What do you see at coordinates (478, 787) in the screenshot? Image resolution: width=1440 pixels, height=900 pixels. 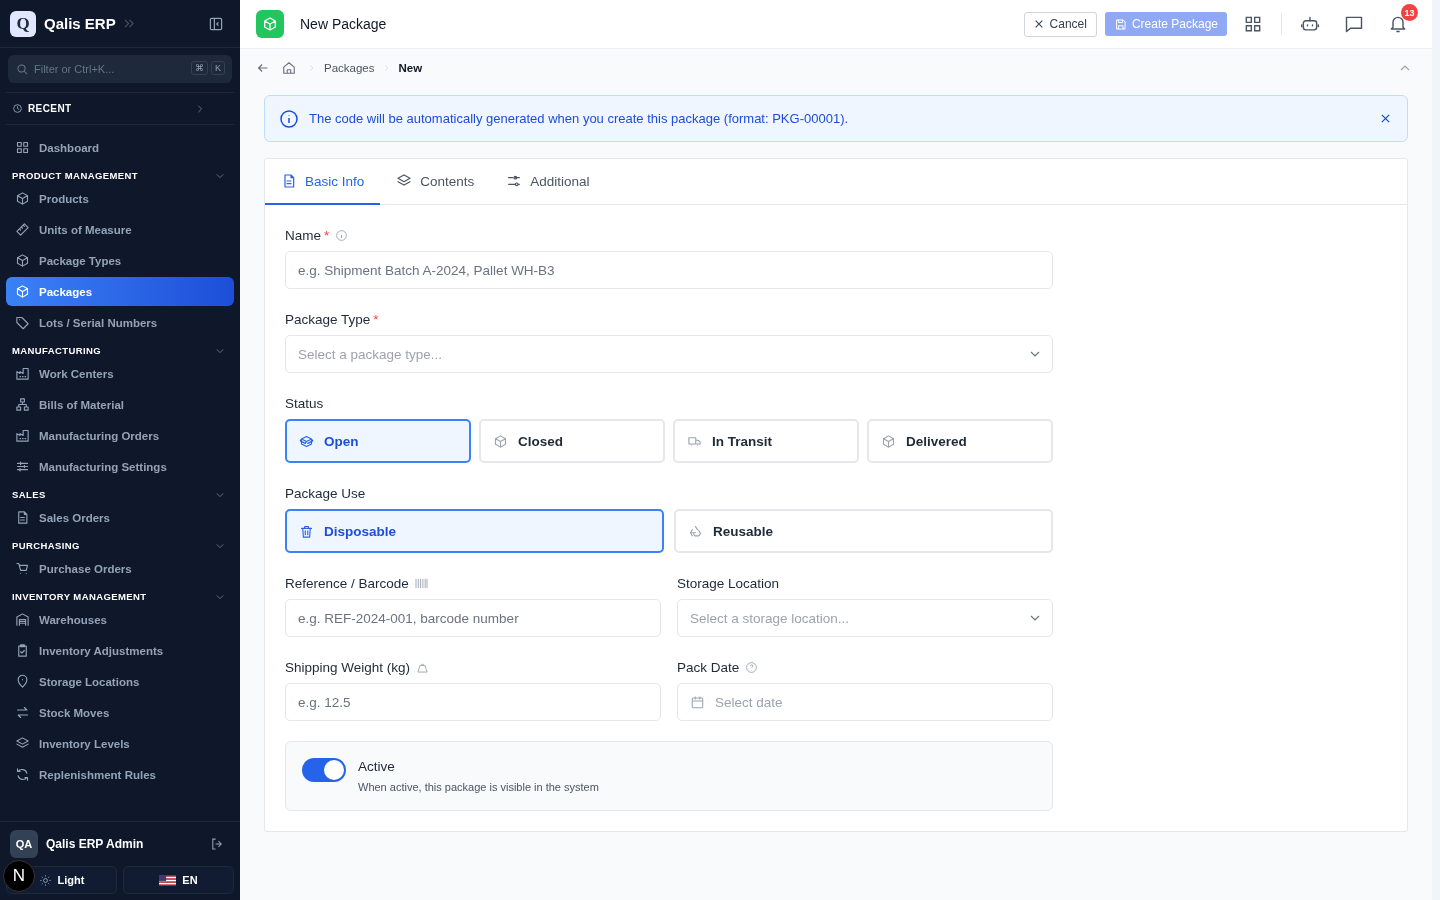 I see `toggle-description: When active, this package is visible in the system` at bounding box center [478, 787].